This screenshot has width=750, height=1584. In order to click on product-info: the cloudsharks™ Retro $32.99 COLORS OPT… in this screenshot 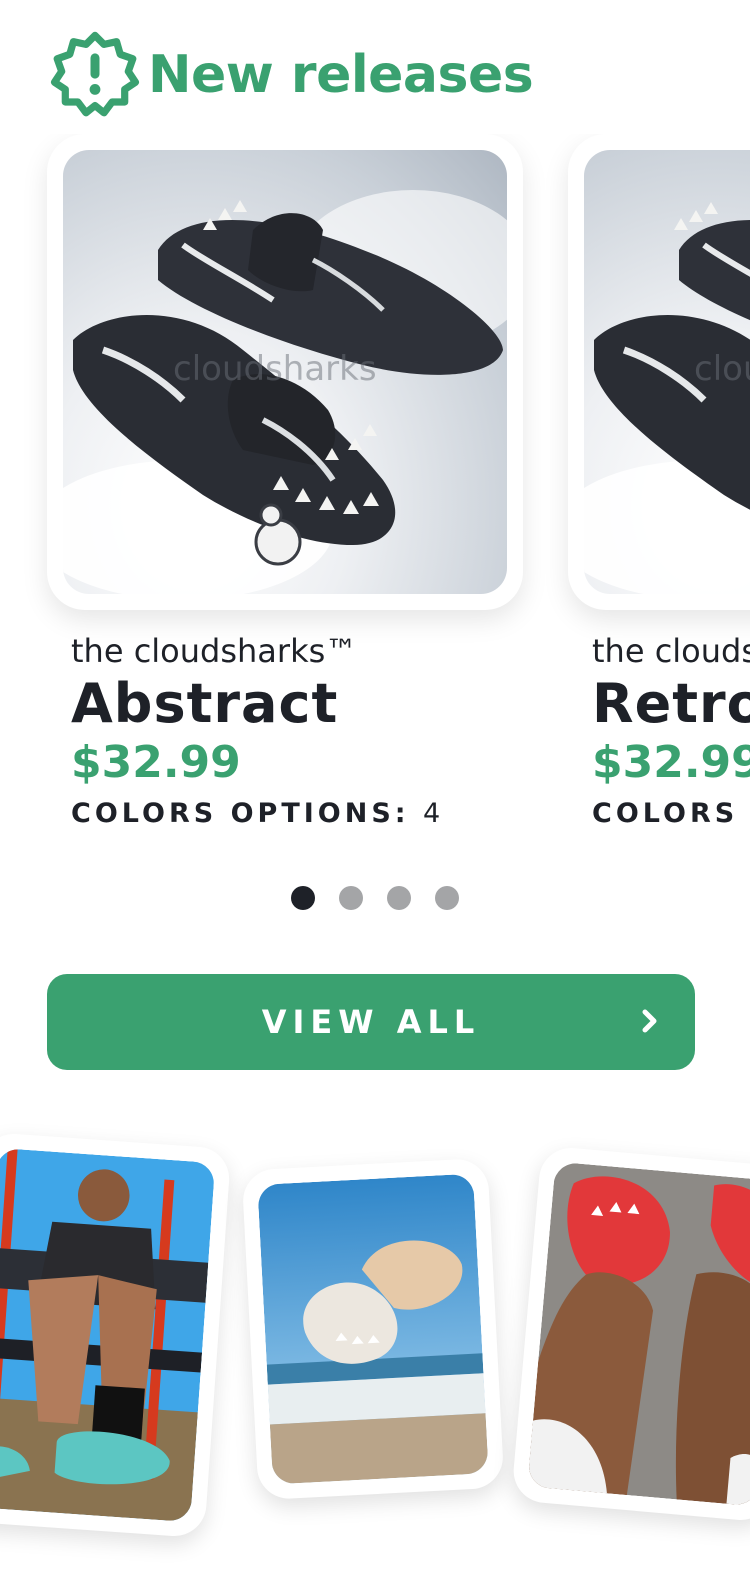, I will do `click(659, 719)`.